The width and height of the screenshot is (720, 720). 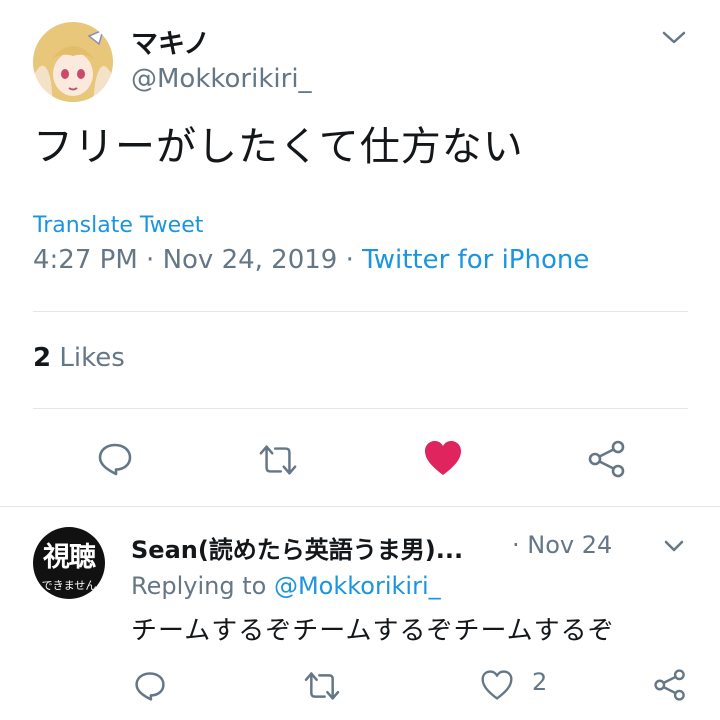 I want to click on reply-share-button, so click(x=670, y=685).